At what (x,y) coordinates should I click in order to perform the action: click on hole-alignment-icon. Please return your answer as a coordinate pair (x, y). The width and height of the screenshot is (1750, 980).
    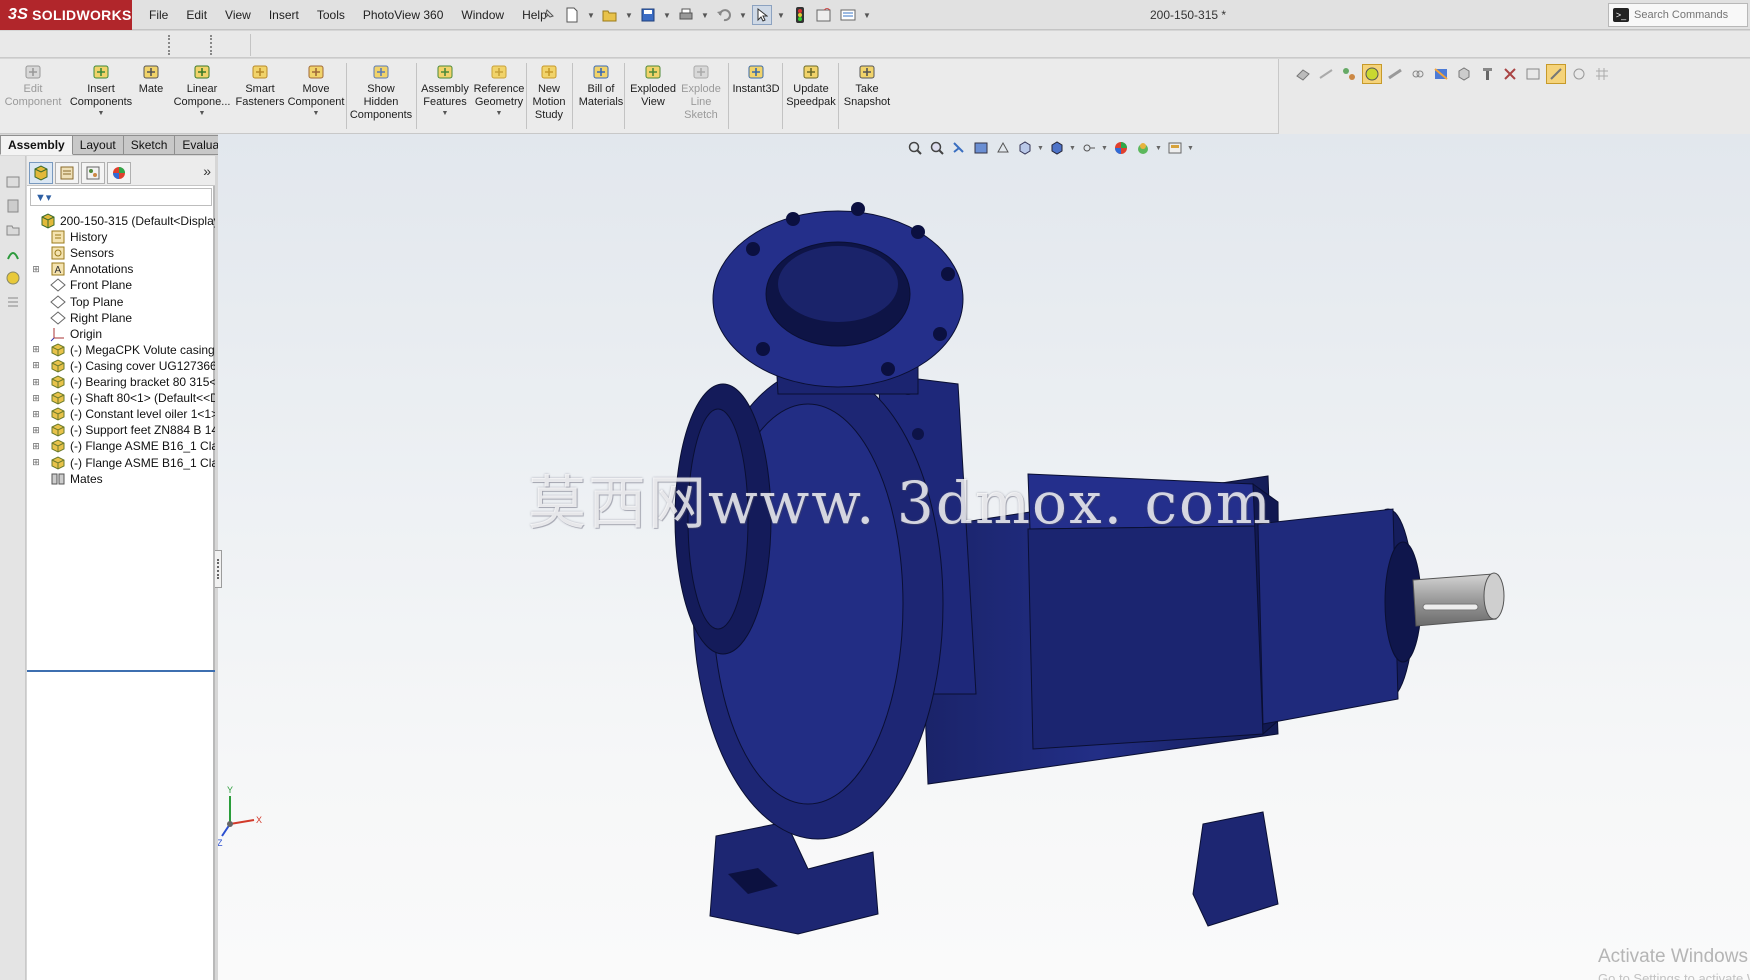
    Looking at the image, I should click on (1349, 74).